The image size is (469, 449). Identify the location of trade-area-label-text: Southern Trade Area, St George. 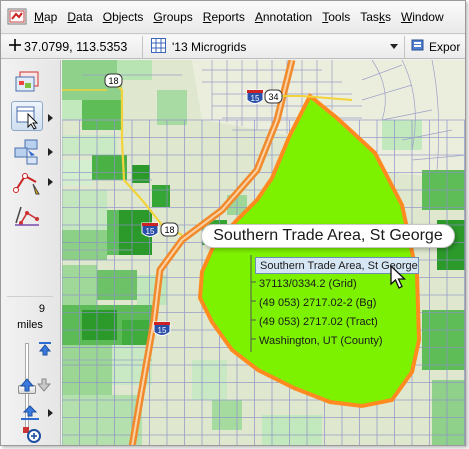
(328, 235).